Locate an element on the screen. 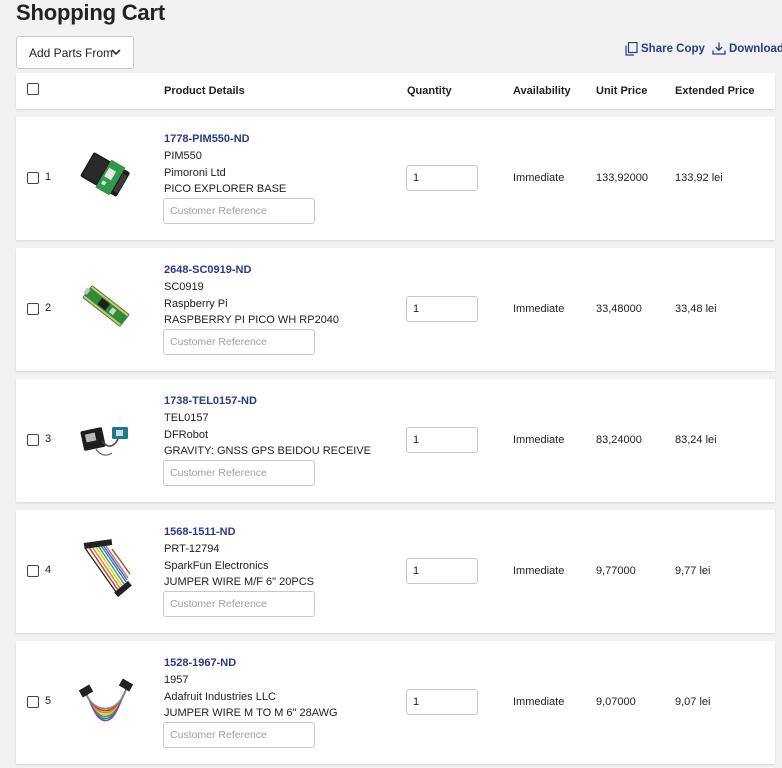 The image size is (782, 768). header-quantity: Quantity is located at coordinates (429, 91).